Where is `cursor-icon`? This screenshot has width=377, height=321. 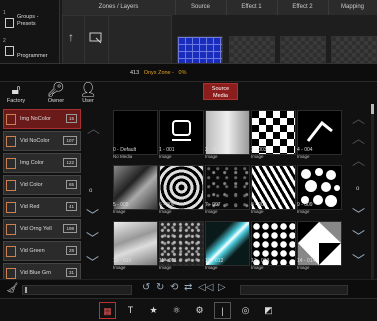
cursor-icon is located at coordinates (95, 38).